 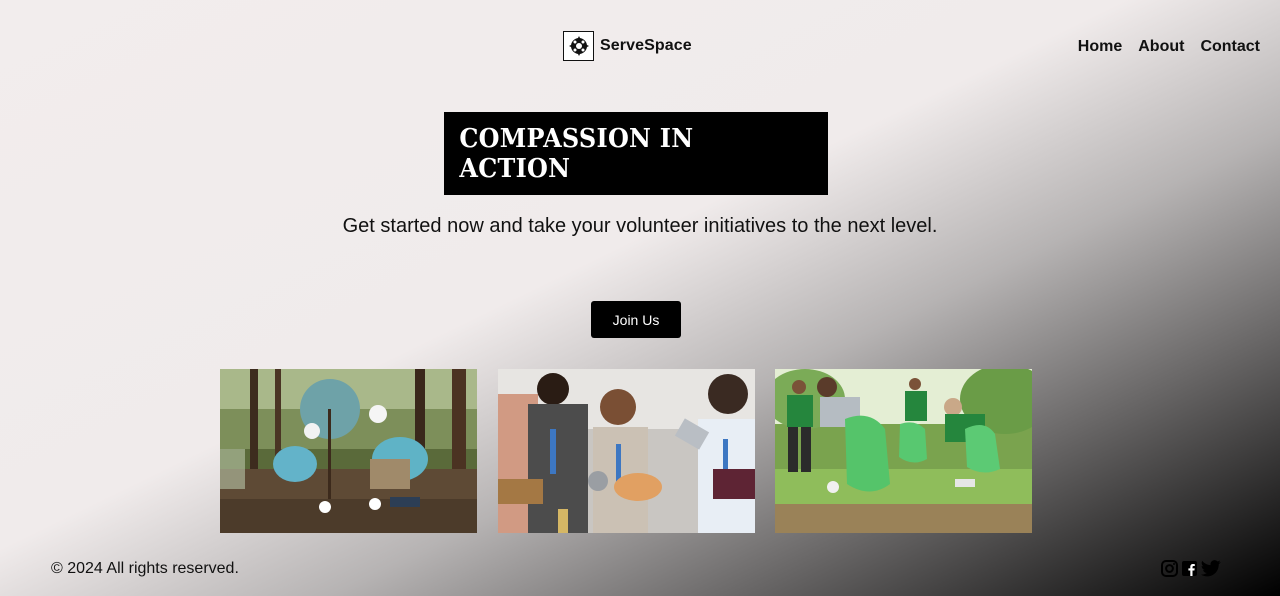 What do you see at coordinates (1169, 568) in the screenshot?
I see `instagram-icon` at bounding box center [1169, 568].